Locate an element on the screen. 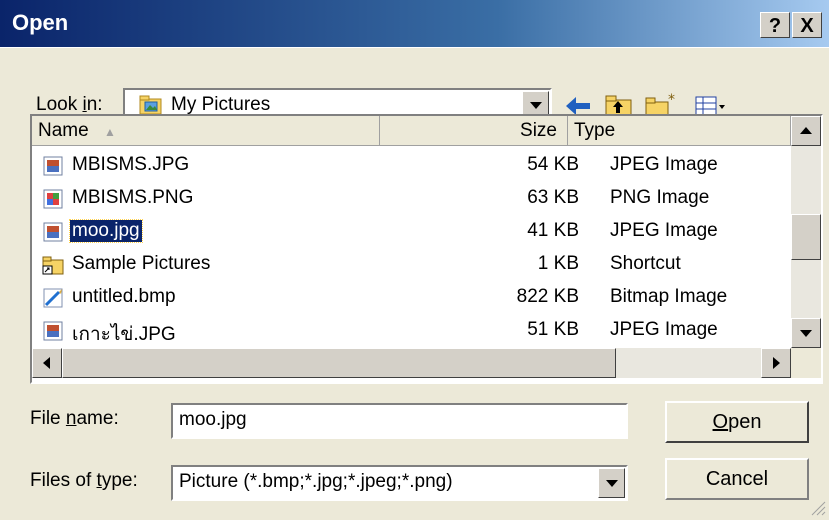 This screenshot has height=520, width=829. file-type-cell: PNG Image is located at coordinates (660, 197).